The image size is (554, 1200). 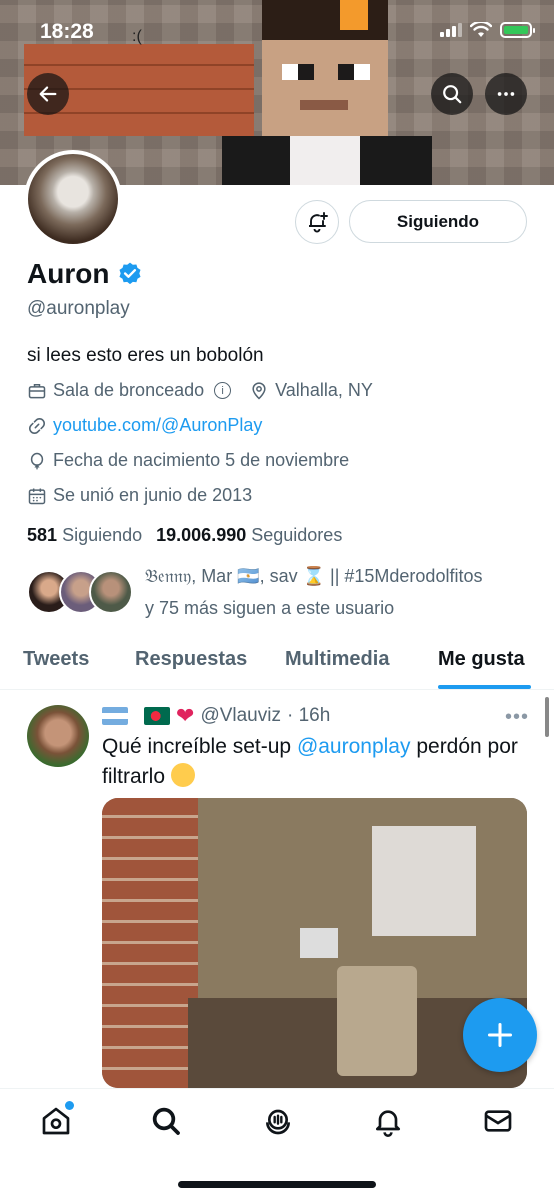 I want to click on tweet-more-button: •••, so click(x=517, y=717).